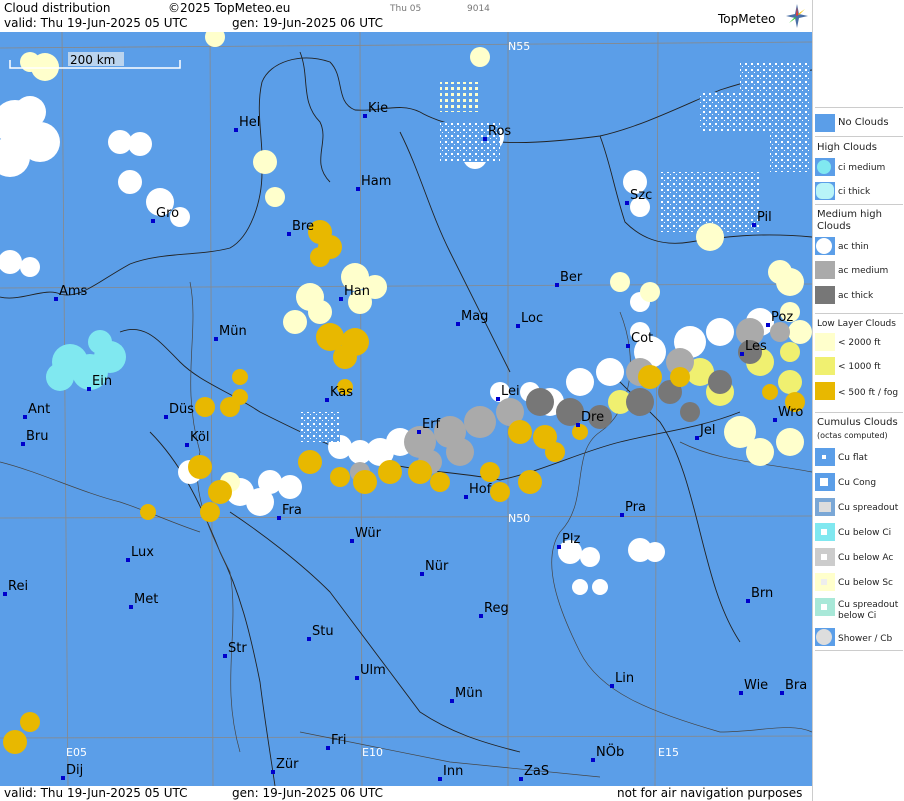  What do you see at coordinates (166, 417) in the screenshot?
I see `city-marker-düs` at bounding box center [166, 417].